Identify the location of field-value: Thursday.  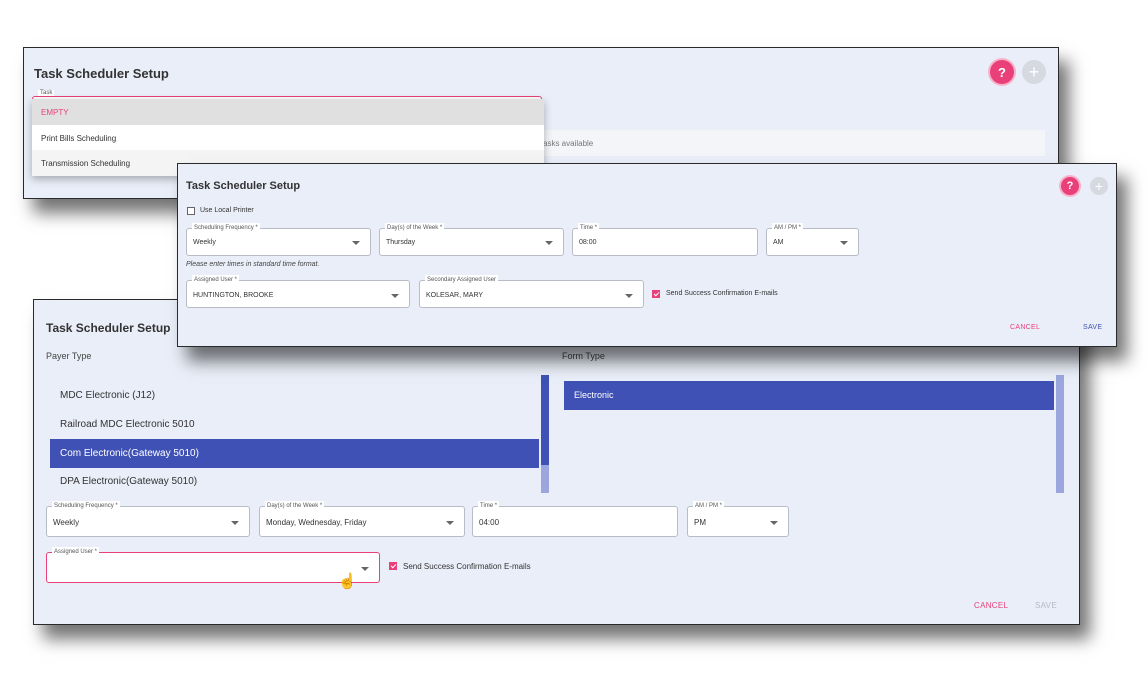
(401, 242).